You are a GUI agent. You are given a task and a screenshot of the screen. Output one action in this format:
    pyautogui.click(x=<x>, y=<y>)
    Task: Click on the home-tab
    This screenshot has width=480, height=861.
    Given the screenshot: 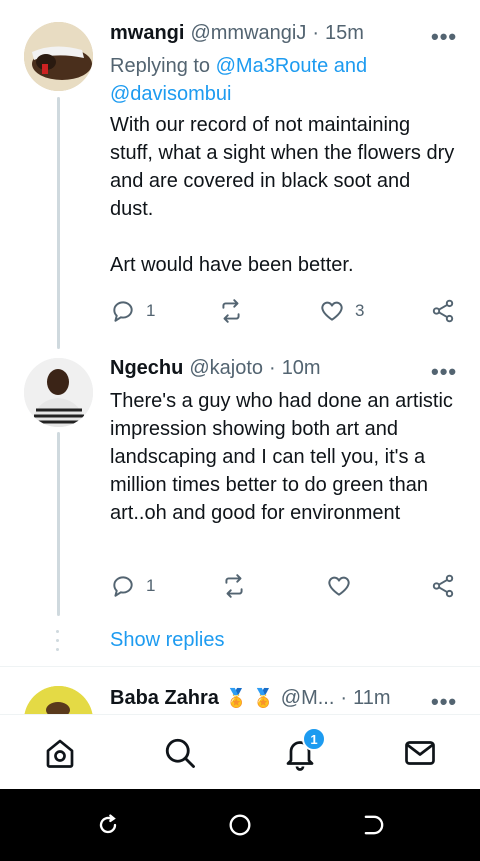 What is the action you would take?
    pyautogui.click(x=60, y=753)
    